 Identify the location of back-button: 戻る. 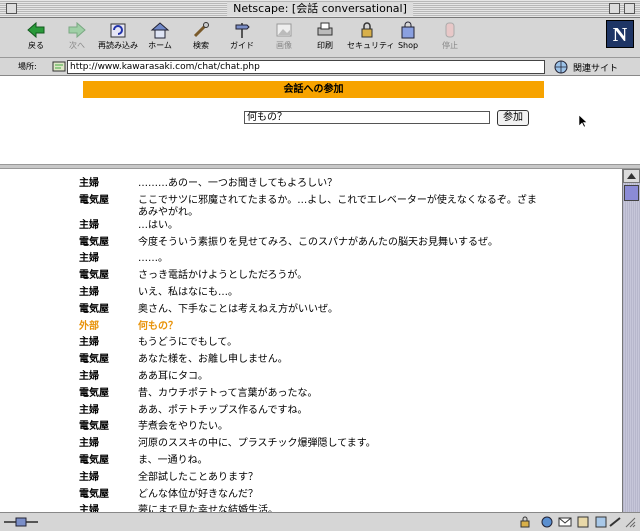
(36, 38).